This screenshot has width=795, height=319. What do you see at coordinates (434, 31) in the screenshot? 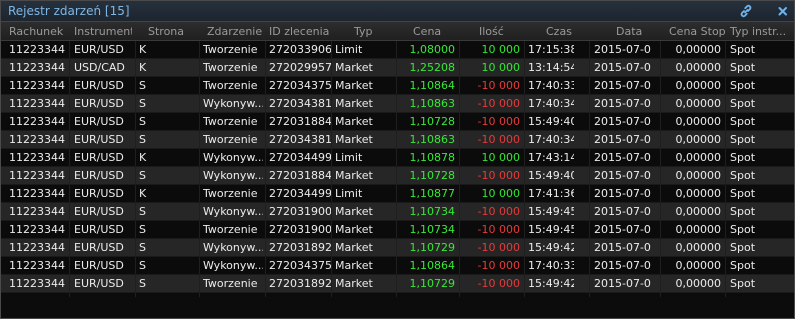
I see `column-header-price: Cena` at bounding box center [434, 31].